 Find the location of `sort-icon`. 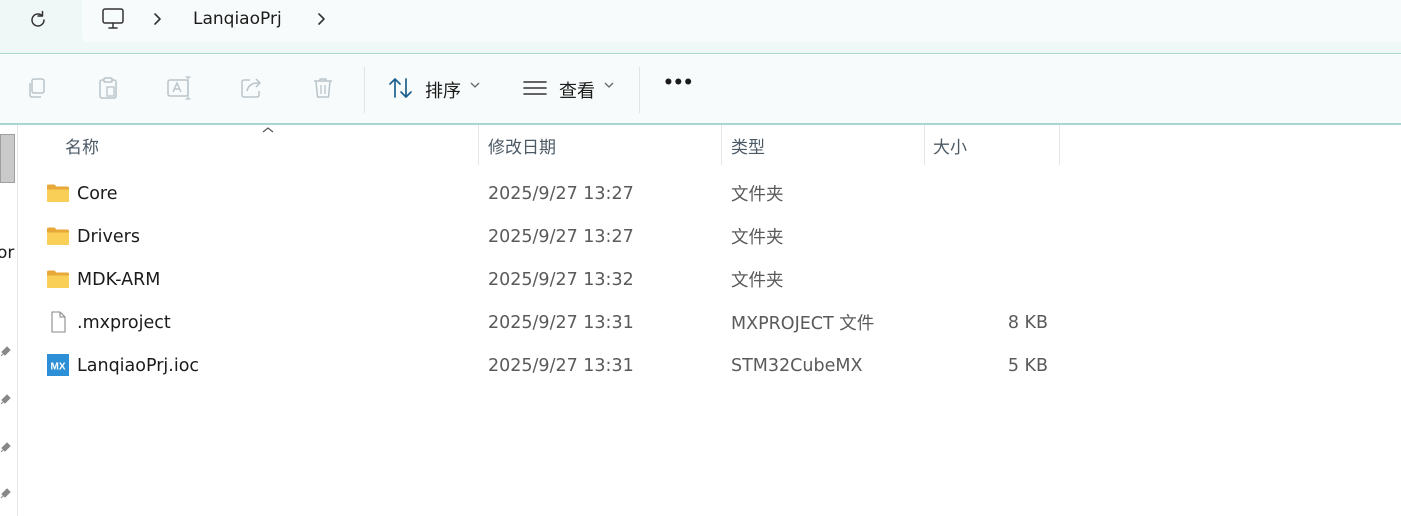

sort-icon is located at coordinates (400, 88).